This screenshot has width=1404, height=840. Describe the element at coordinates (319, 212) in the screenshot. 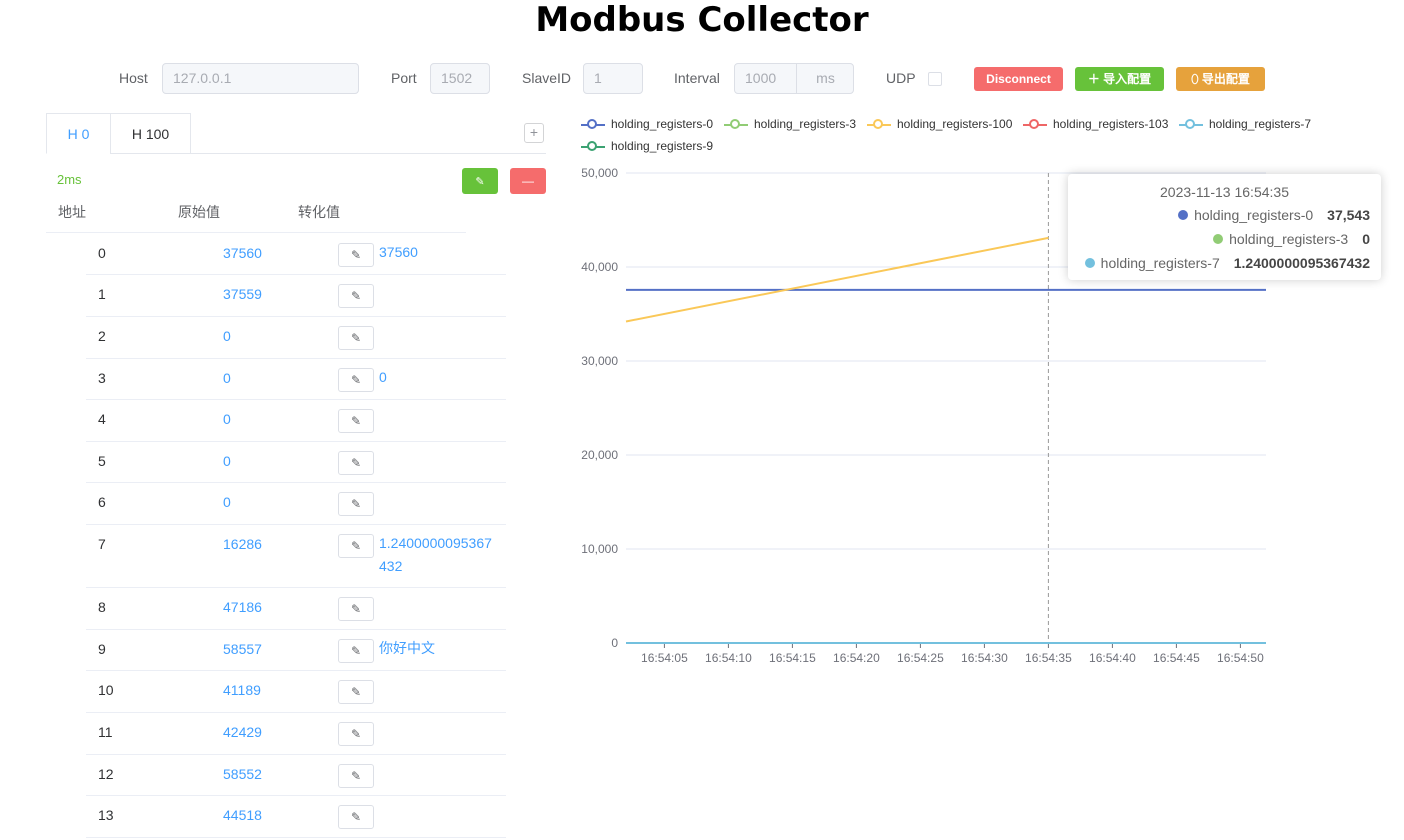

I see `column-header-converted: 转化值` at that location.